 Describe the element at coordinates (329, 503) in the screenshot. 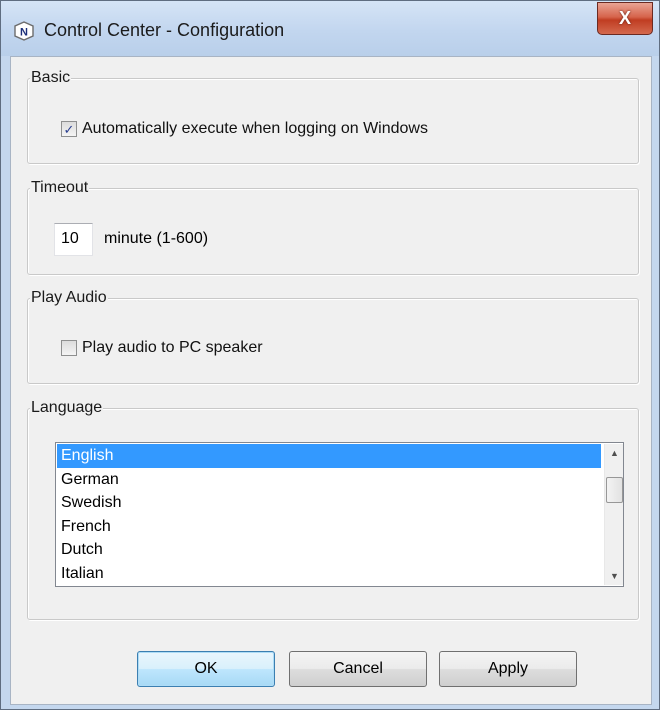

I see `language-item-swedish: Swedish` at that location.